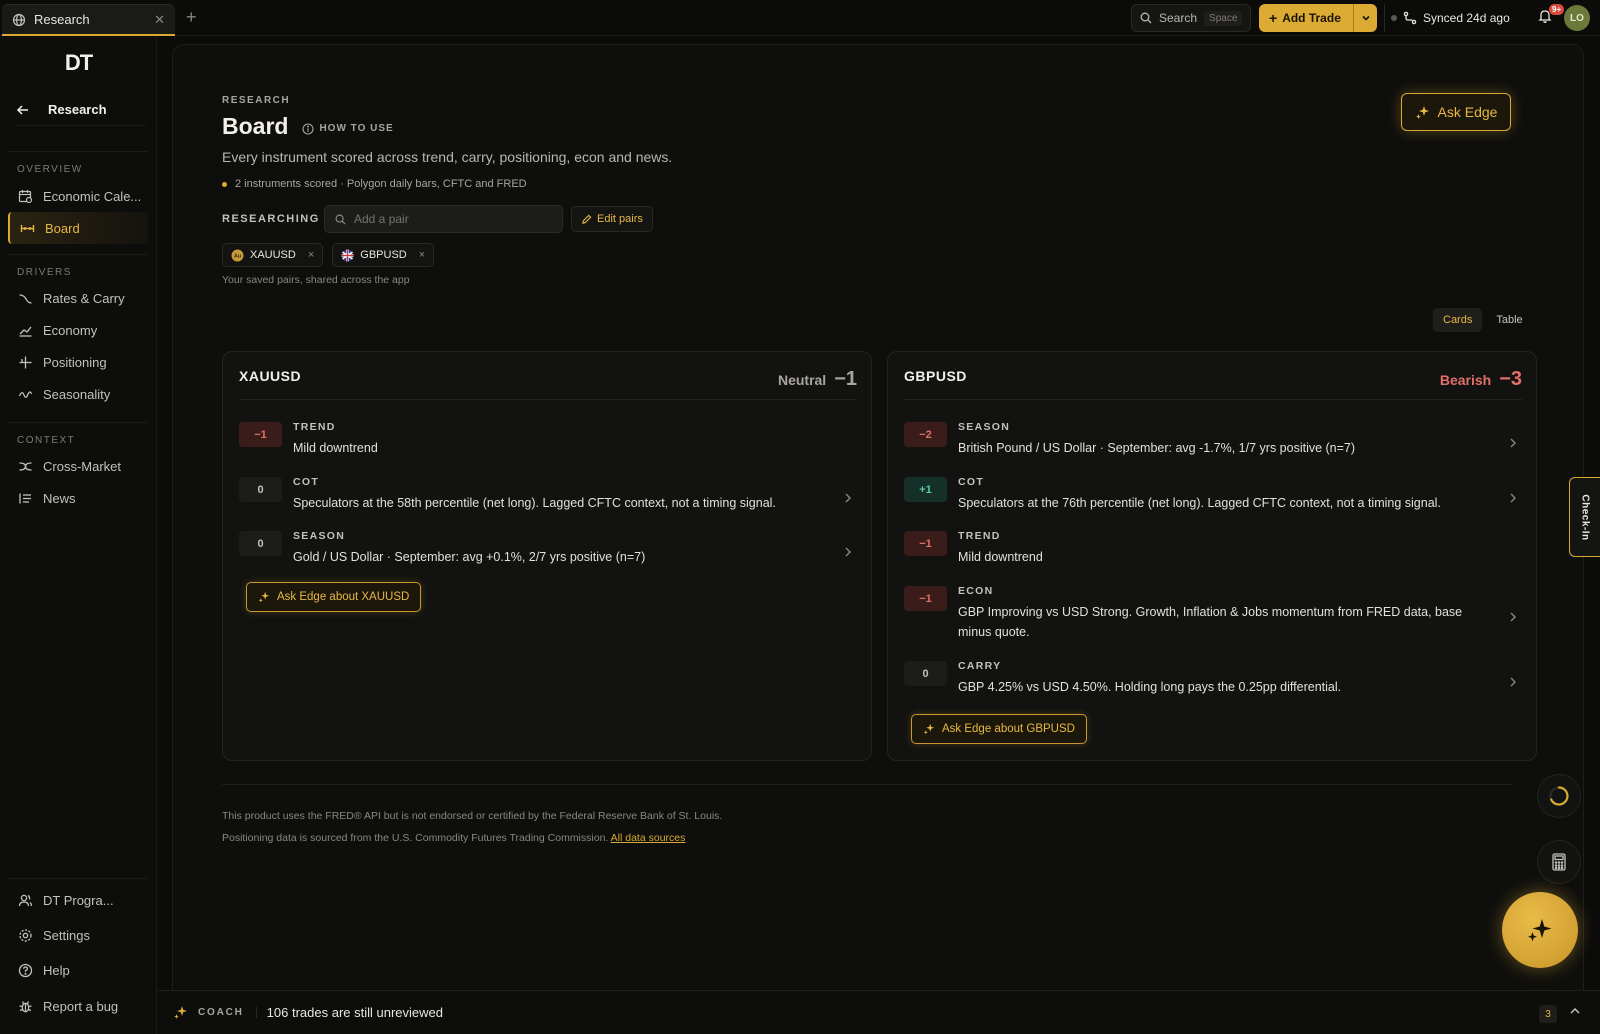  I want to click on sidebar-item-help: Help, so click(78, 970).